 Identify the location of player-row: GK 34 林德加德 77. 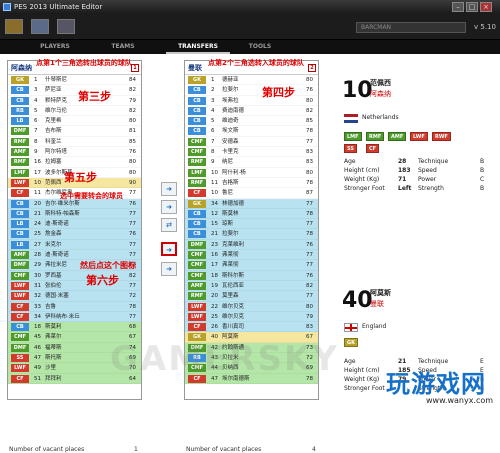
(251, 203).